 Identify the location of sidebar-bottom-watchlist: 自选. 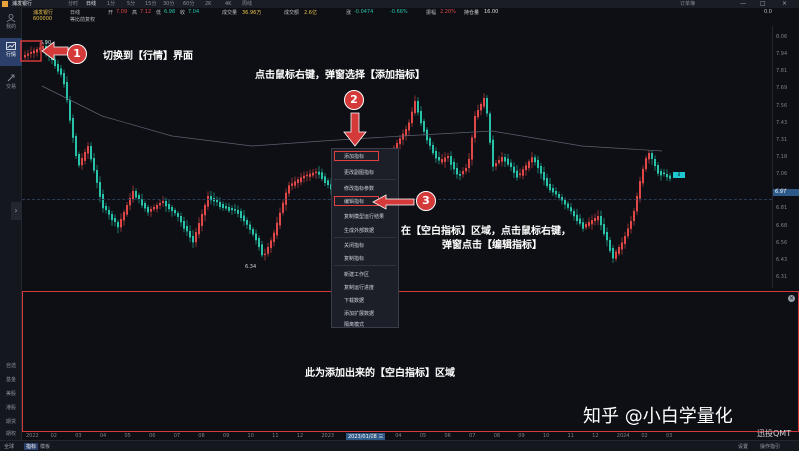
(11, 366).